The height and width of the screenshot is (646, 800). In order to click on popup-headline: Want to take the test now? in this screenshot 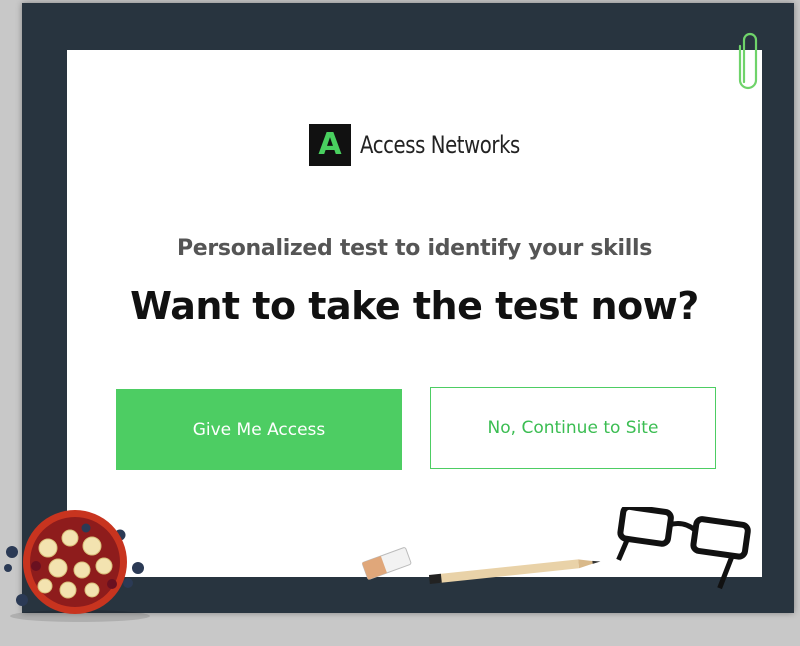, I will do `click(414, 306)`.